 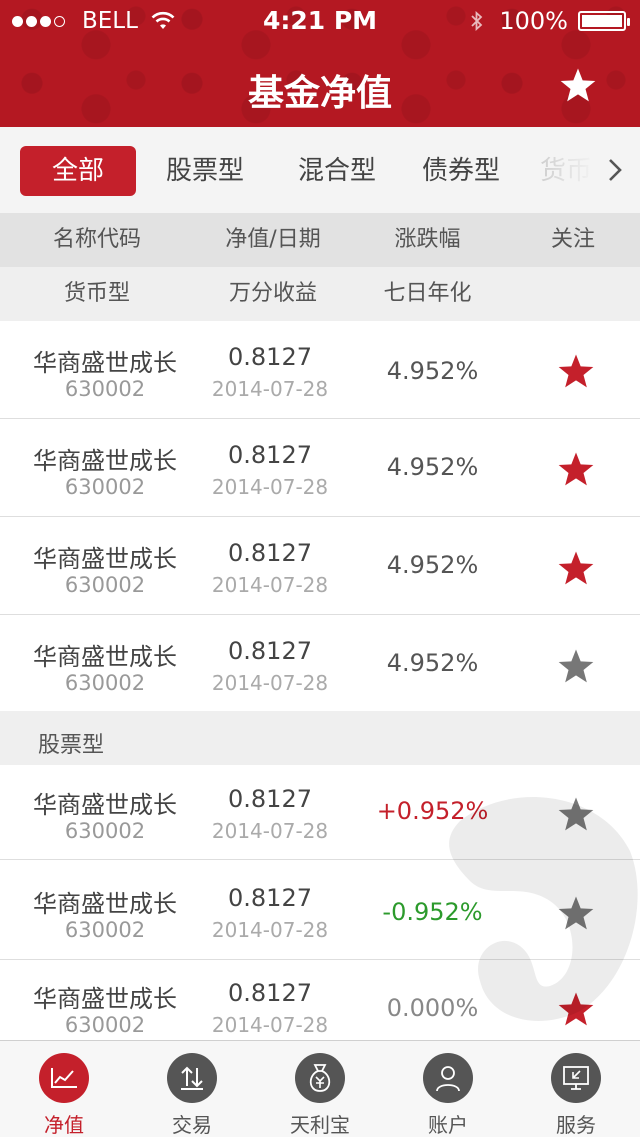 I want to click on money-bag-icon, so click(x=320, y=1078).